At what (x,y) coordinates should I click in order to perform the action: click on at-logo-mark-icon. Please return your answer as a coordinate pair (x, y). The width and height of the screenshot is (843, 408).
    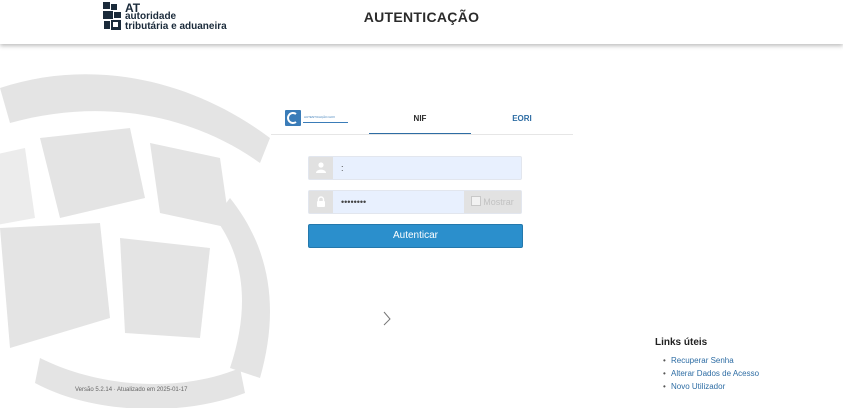
    Looking at the image, I should click on (112, 16).